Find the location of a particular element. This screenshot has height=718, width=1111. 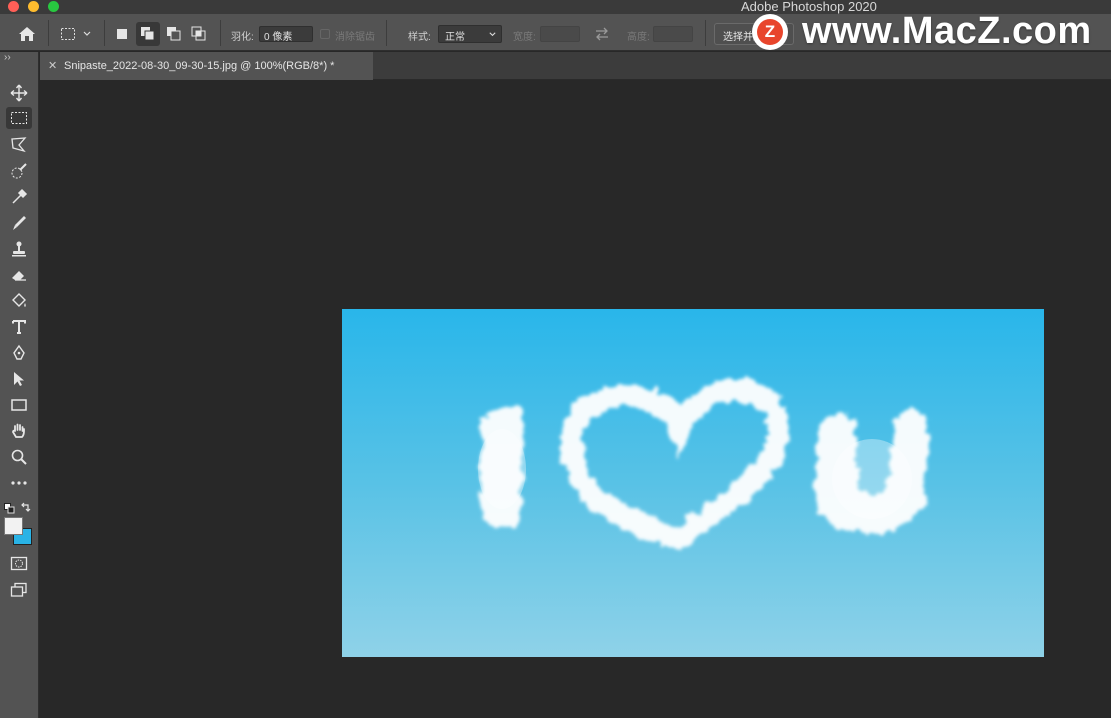

eyedropper-tool is located at coordinates (19, 197).